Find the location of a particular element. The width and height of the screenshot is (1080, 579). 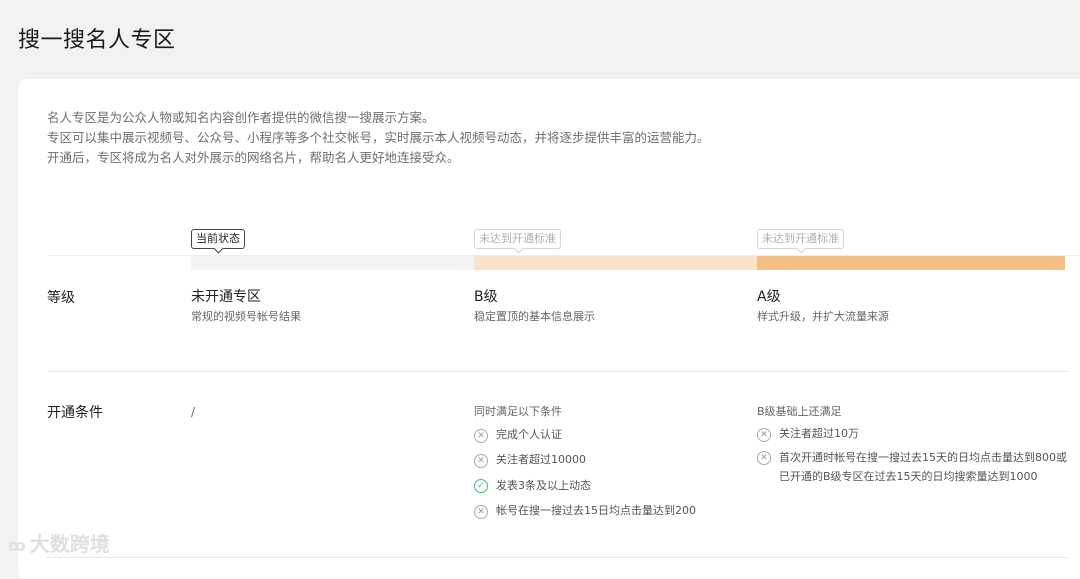

a-condition-item-cont: 已开通的B级专区在过去15天的日均搜索量达到1000 is located at coordinates (908, 476).